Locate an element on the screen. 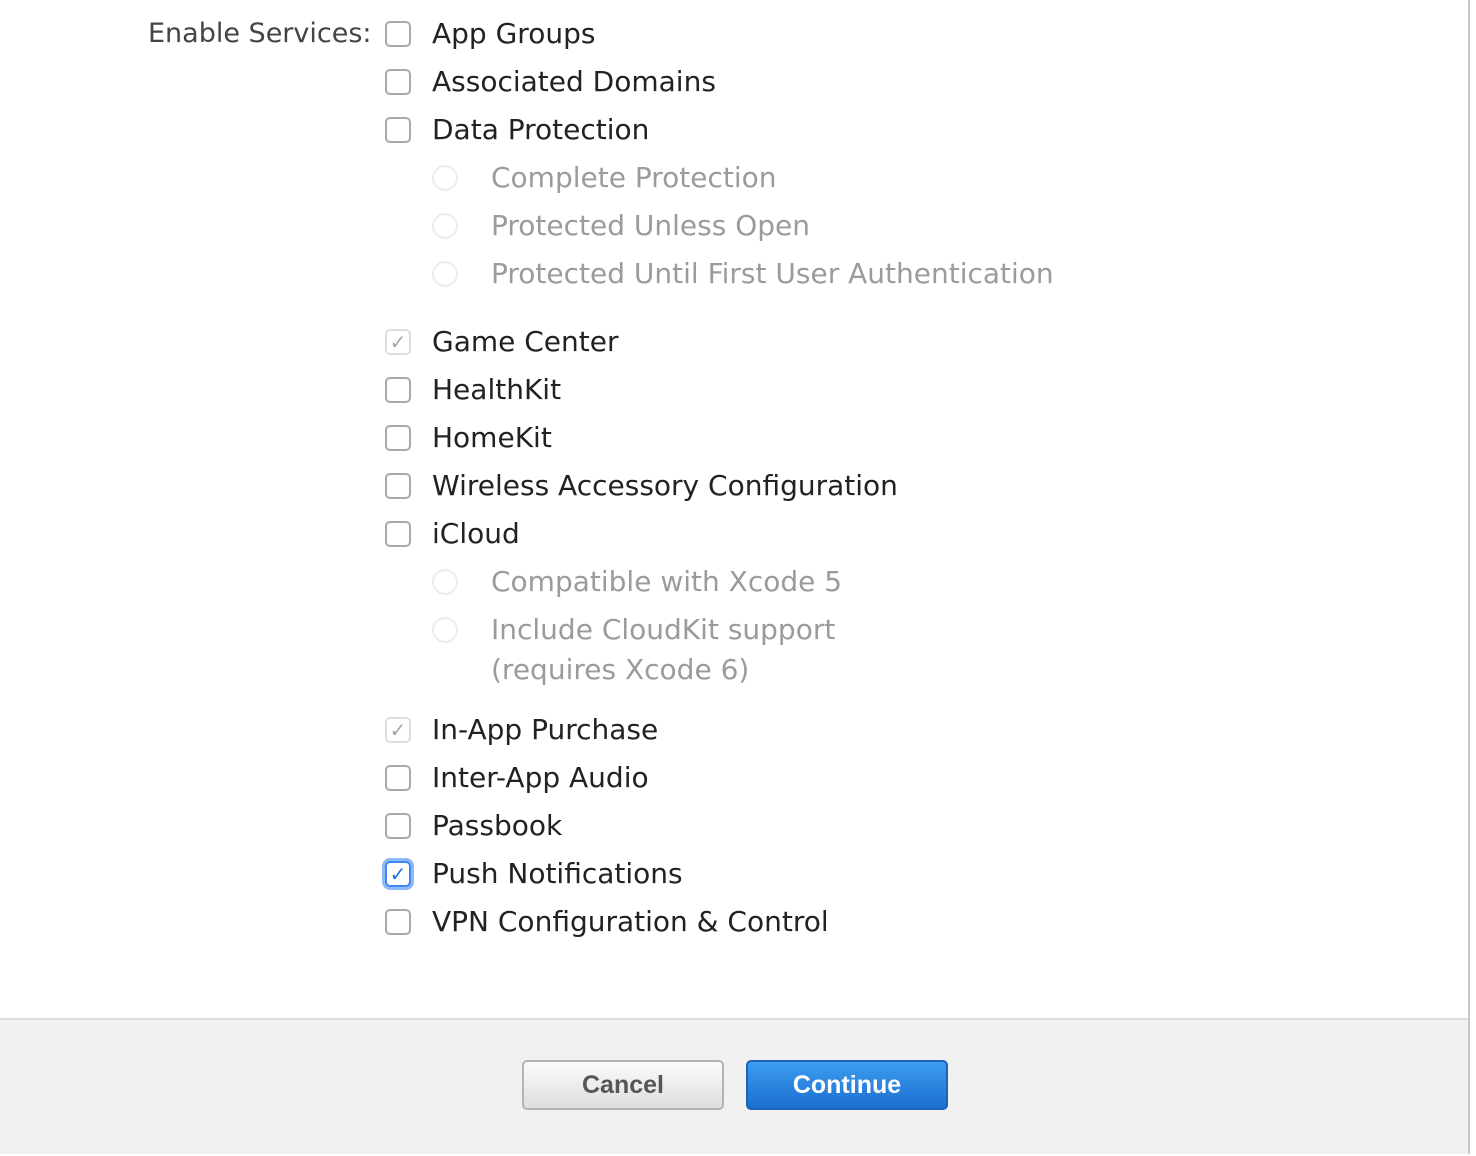  protected-unless-open-label: Protected Unless Open is located at coordinates (651, 225).